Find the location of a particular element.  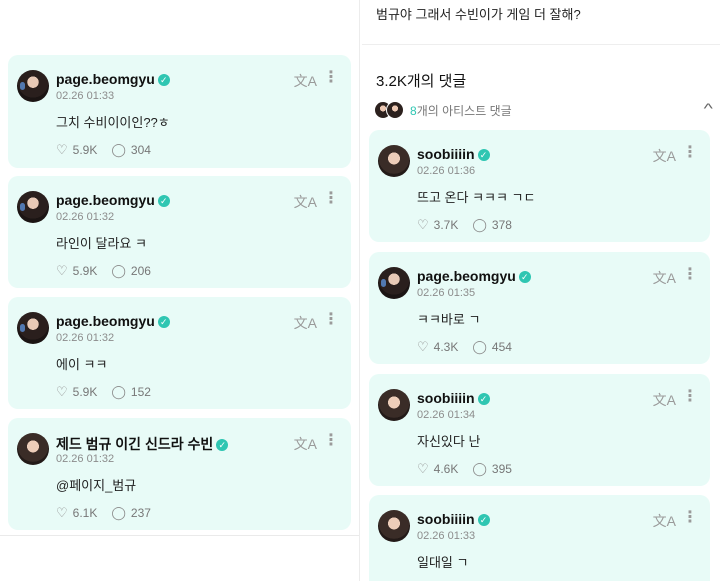

reply-count: 454 is located at coordinates (501, 347).